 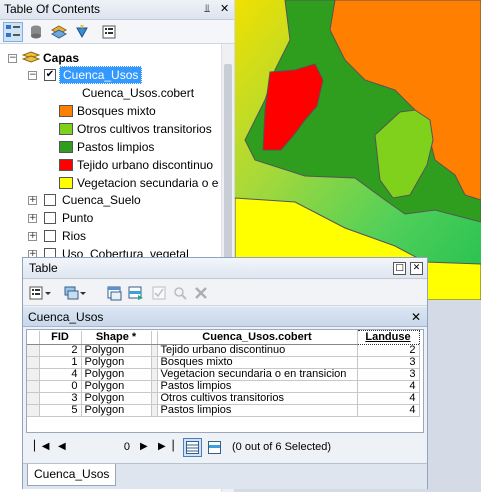 What do you see at coordinates (66, 129) in the screenshot?
I see `legend-swatch-otros-cultivos` at bounding box center [66, 129].